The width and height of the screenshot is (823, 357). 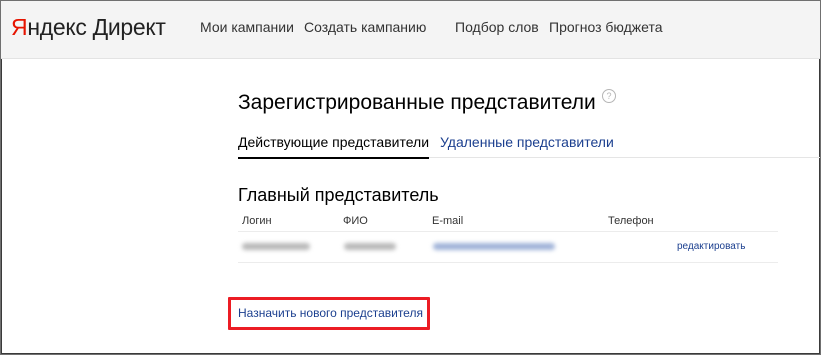 I want to click on column-header-email: E-mail, so click(x=448, y=221).